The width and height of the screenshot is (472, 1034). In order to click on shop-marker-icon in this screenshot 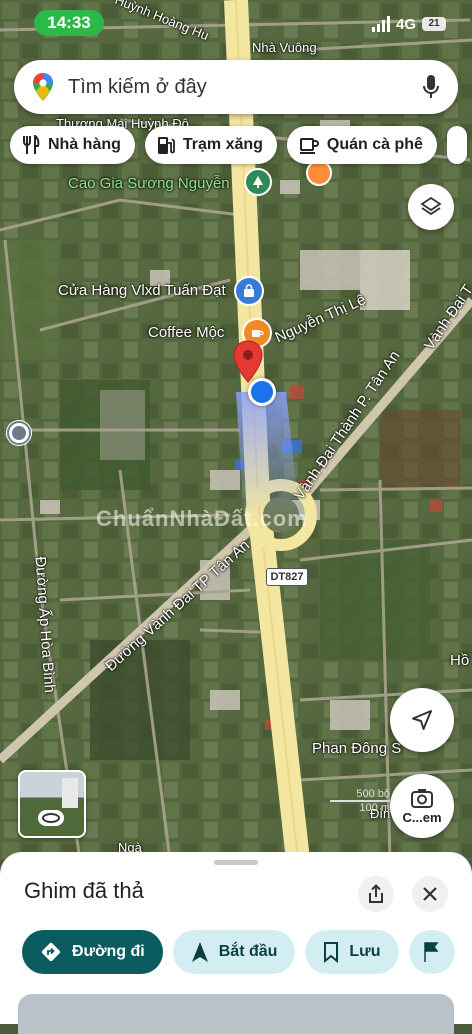, I will do `click(249, 291)`.